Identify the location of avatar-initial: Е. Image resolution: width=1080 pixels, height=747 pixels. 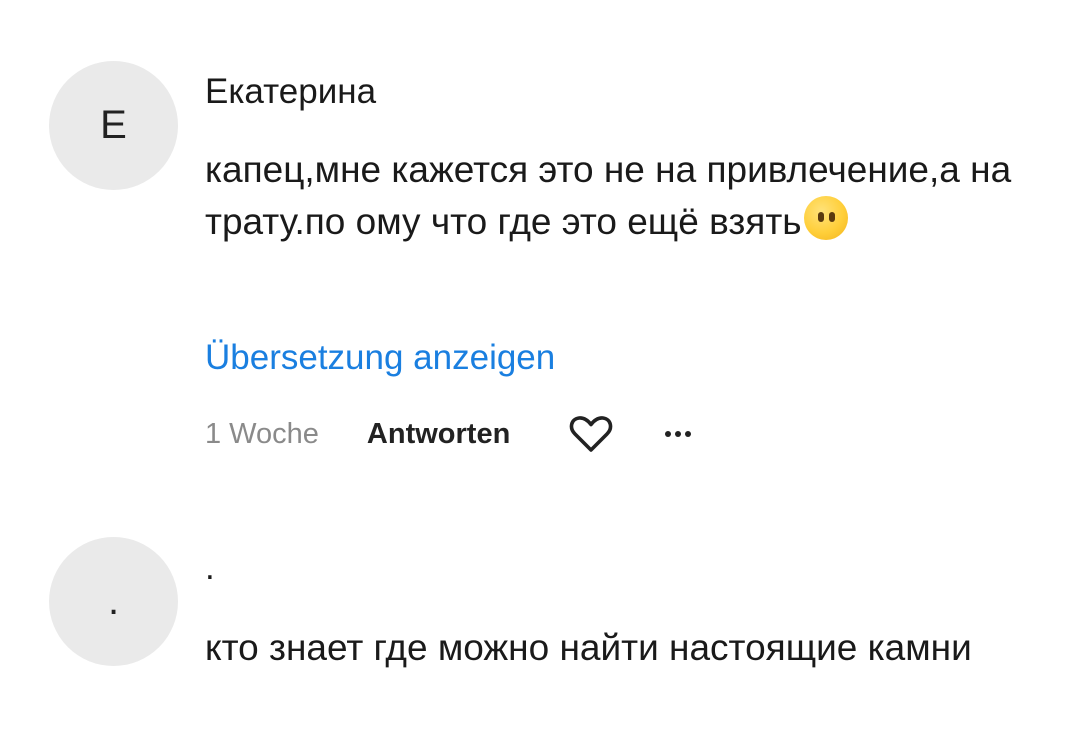
(113, 125).